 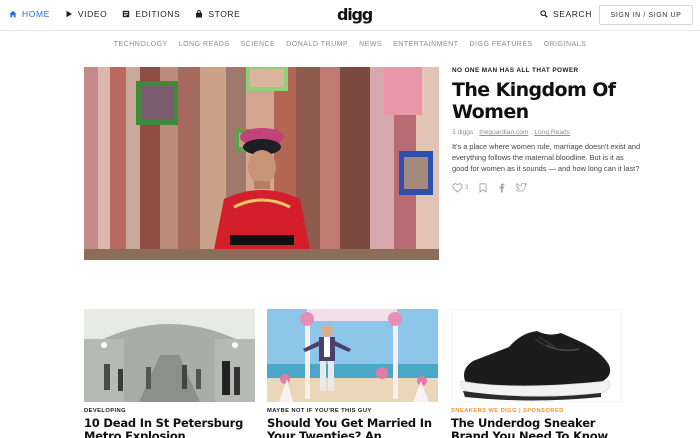 What do you see at coordinates (317, 44) in the screenshot?
I see `category-donald-trump: DONALD TRUMP` at bounding box center [317, 44].